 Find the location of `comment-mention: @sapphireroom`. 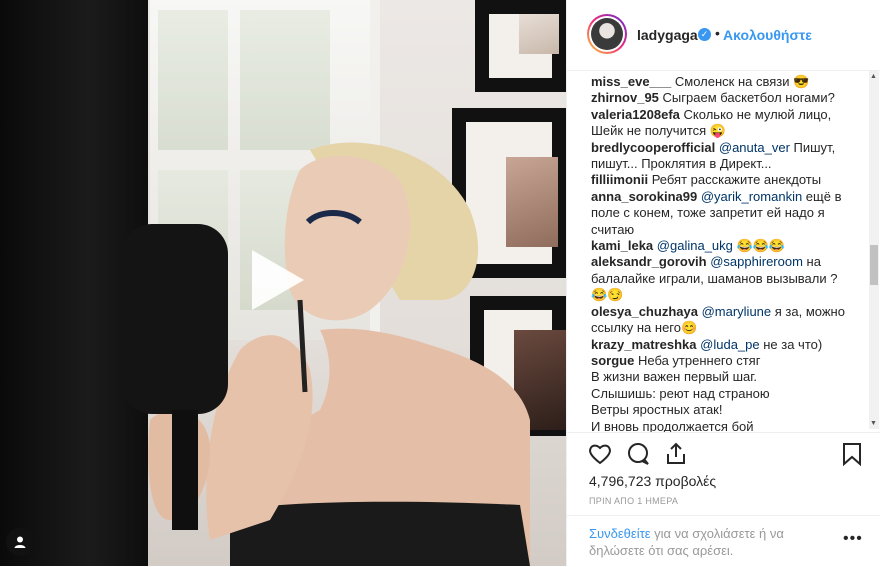

comment-mention: @sapphireroom is located at coordinates (756, 261).